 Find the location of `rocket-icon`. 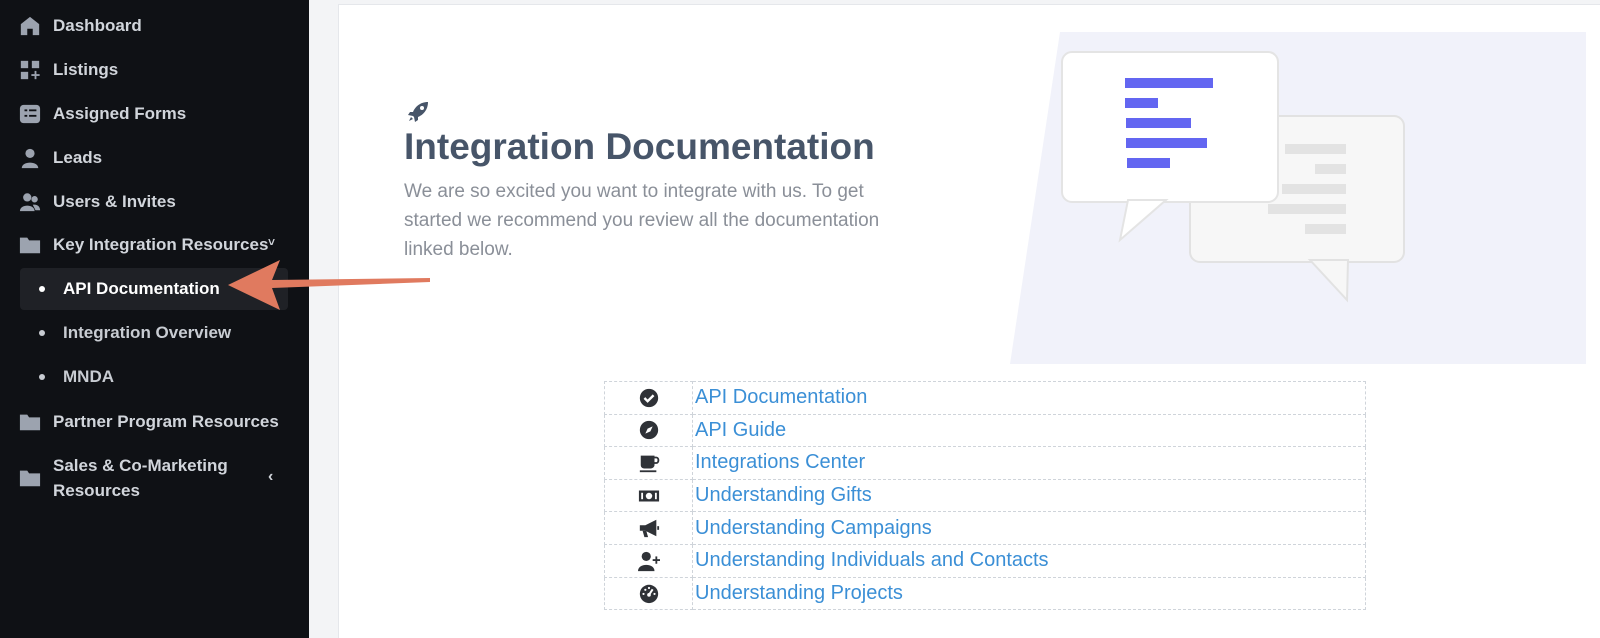

rocket-icon is located at coordinates (418, 112).